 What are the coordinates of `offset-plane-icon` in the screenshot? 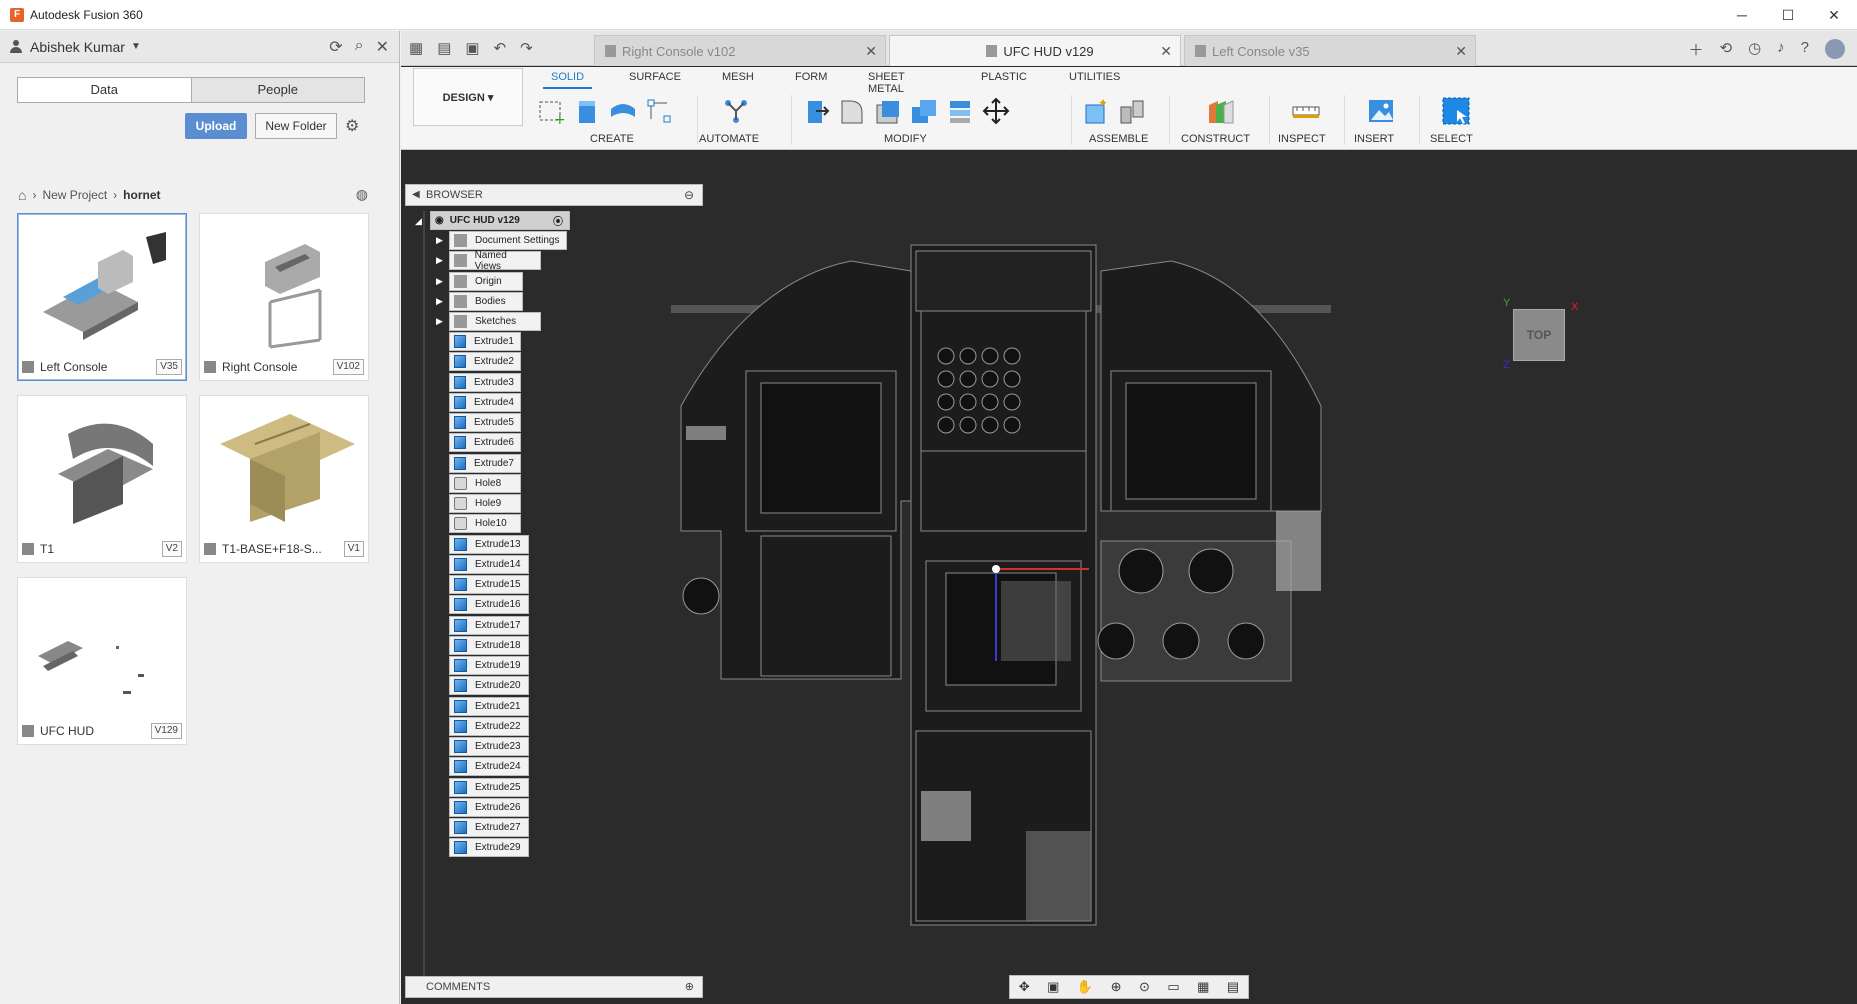 It's located at (1221, 111).